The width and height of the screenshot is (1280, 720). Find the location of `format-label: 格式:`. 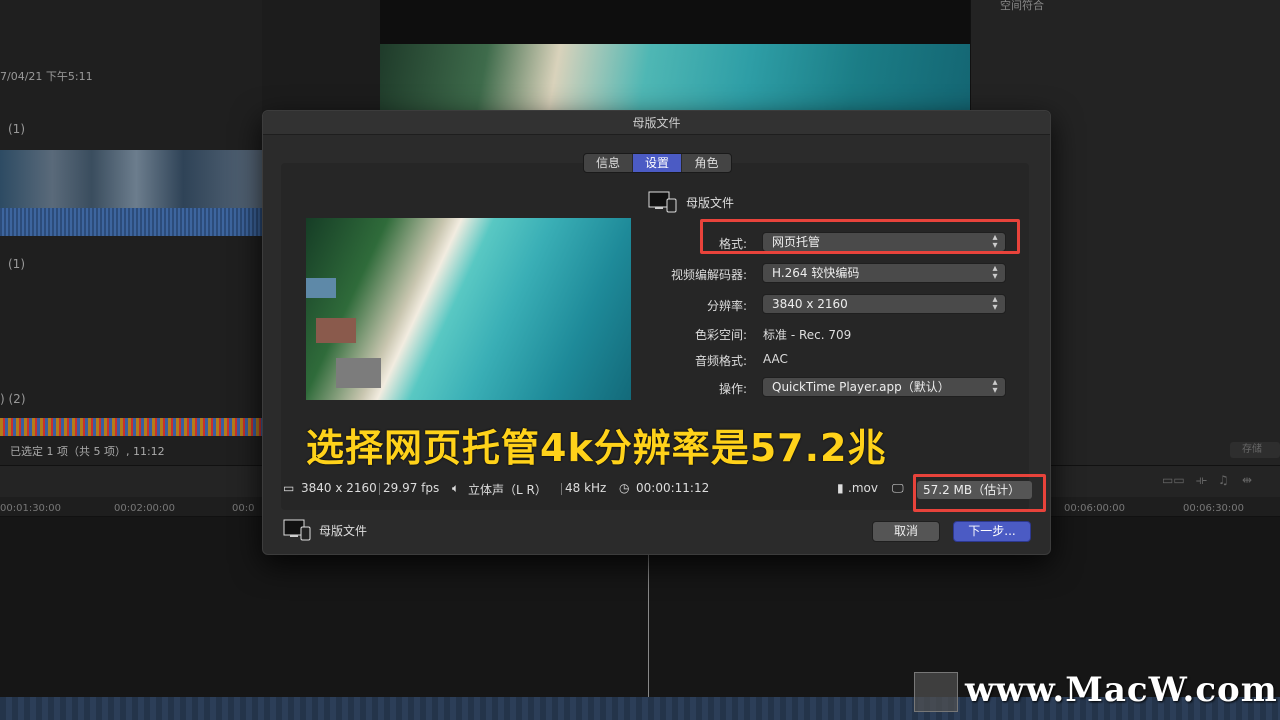

format-label: 格式: is located at coordinates (732, 244).